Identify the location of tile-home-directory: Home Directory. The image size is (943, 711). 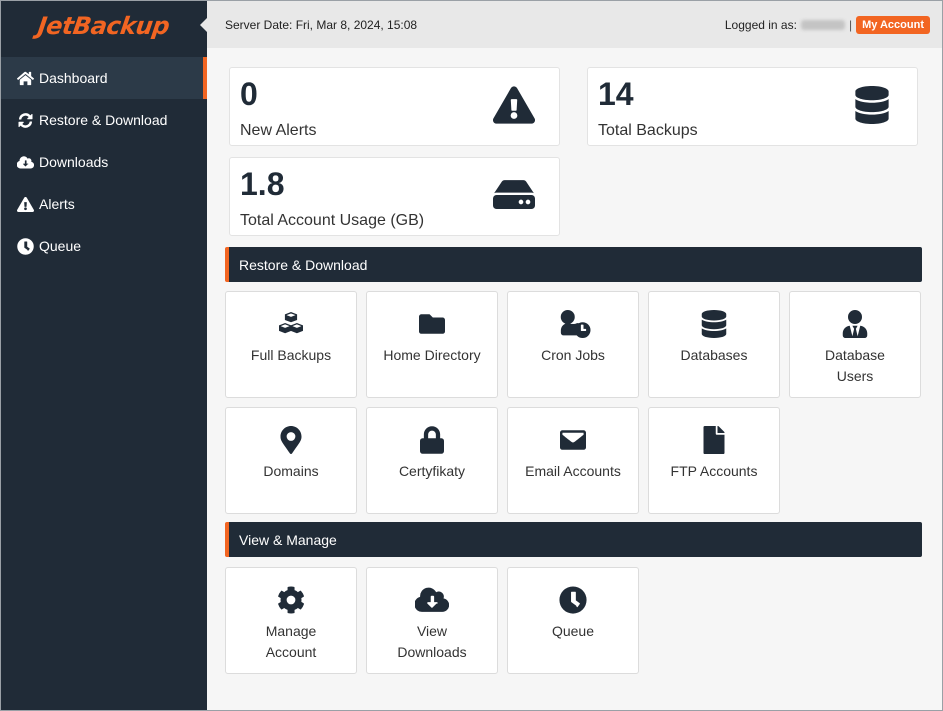
(432, 344).